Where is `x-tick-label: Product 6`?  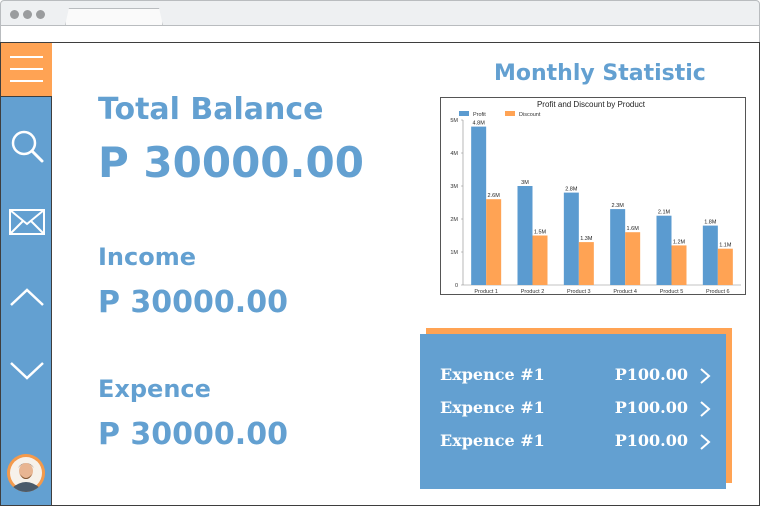 x-tick-label: Product 6 is located at coordinates (718, 291).